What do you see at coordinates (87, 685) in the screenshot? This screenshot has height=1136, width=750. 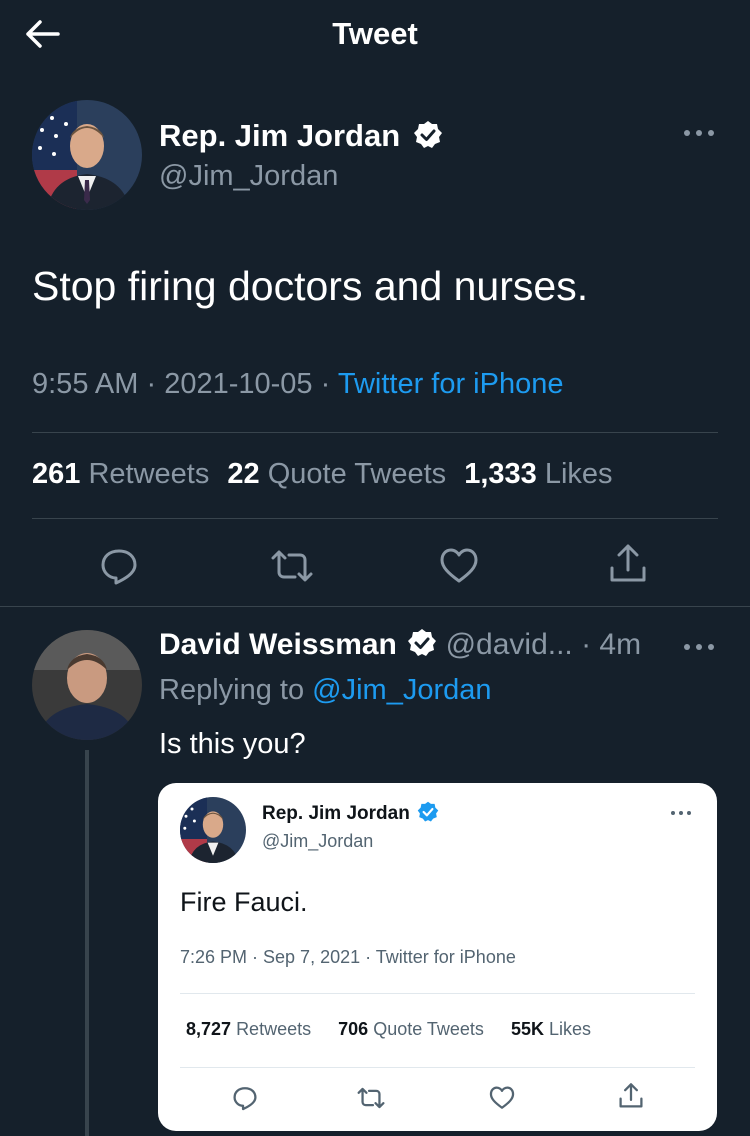 I see `reply-author-avatar` at bounding box center [87, 685].